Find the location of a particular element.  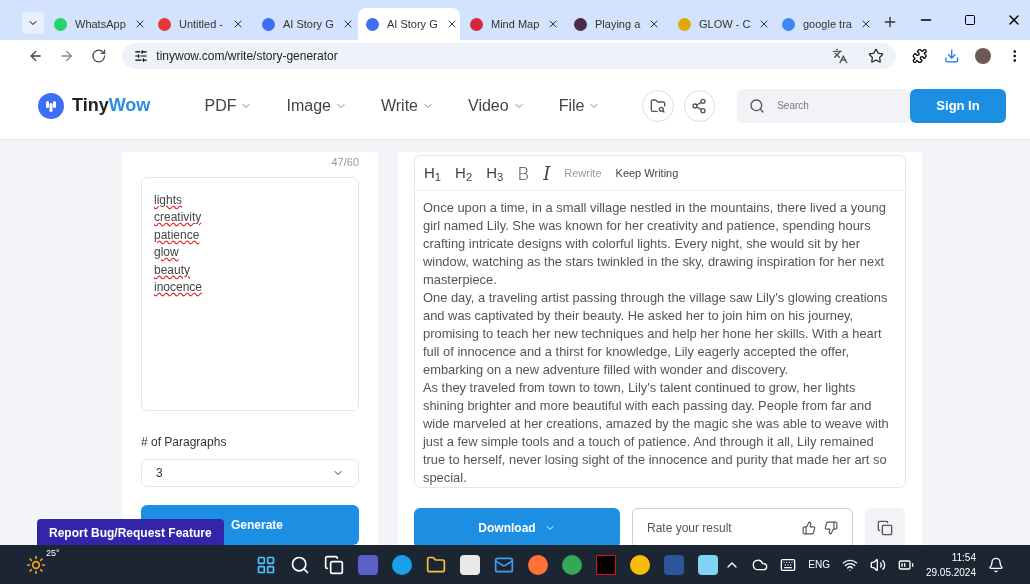

temperature-text: 25° is located at coordinates (53, 553).